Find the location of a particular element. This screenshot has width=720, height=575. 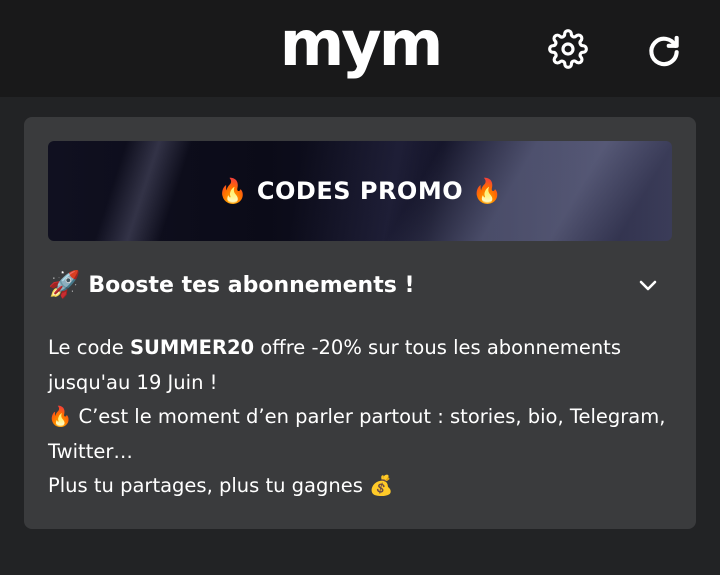

refresh-button is located at coordinates (664, 49).